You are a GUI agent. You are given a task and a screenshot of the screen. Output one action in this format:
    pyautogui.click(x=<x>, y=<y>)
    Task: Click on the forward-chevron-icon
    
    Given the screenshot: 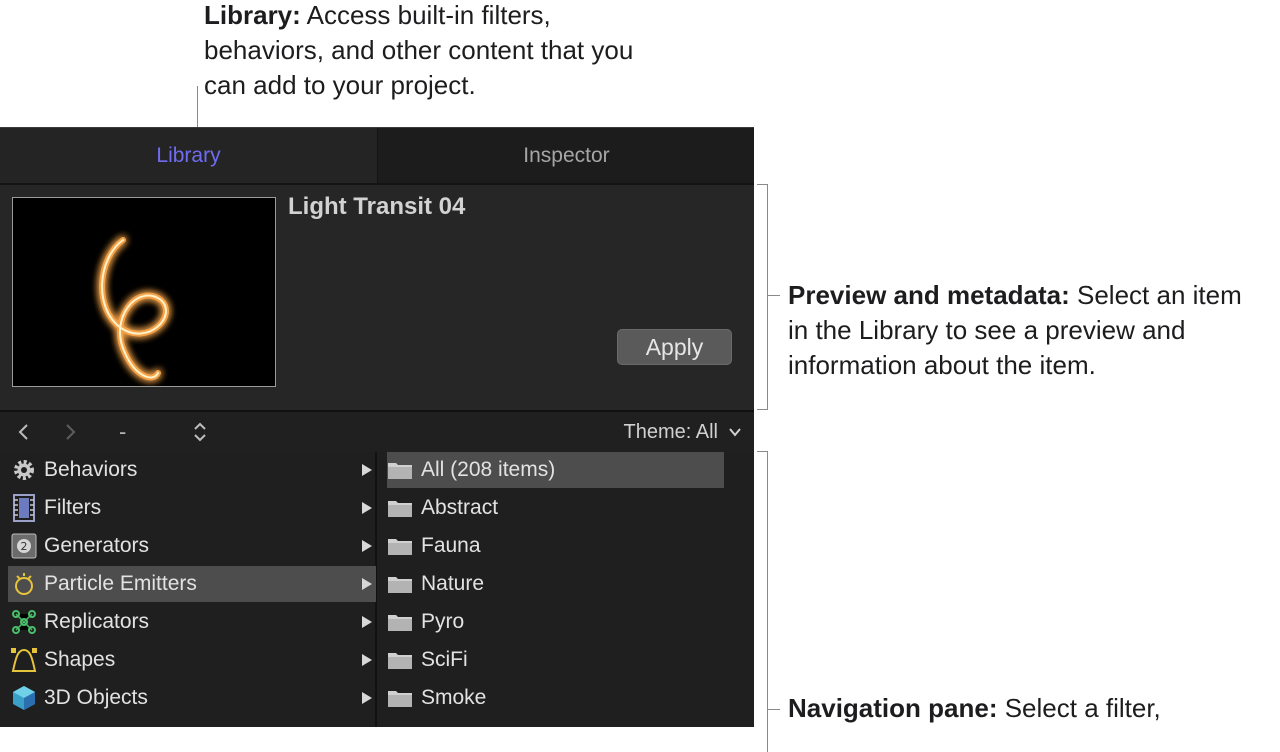 What is the action you would take?
    pyautogui.click(x=70, y=432)
    